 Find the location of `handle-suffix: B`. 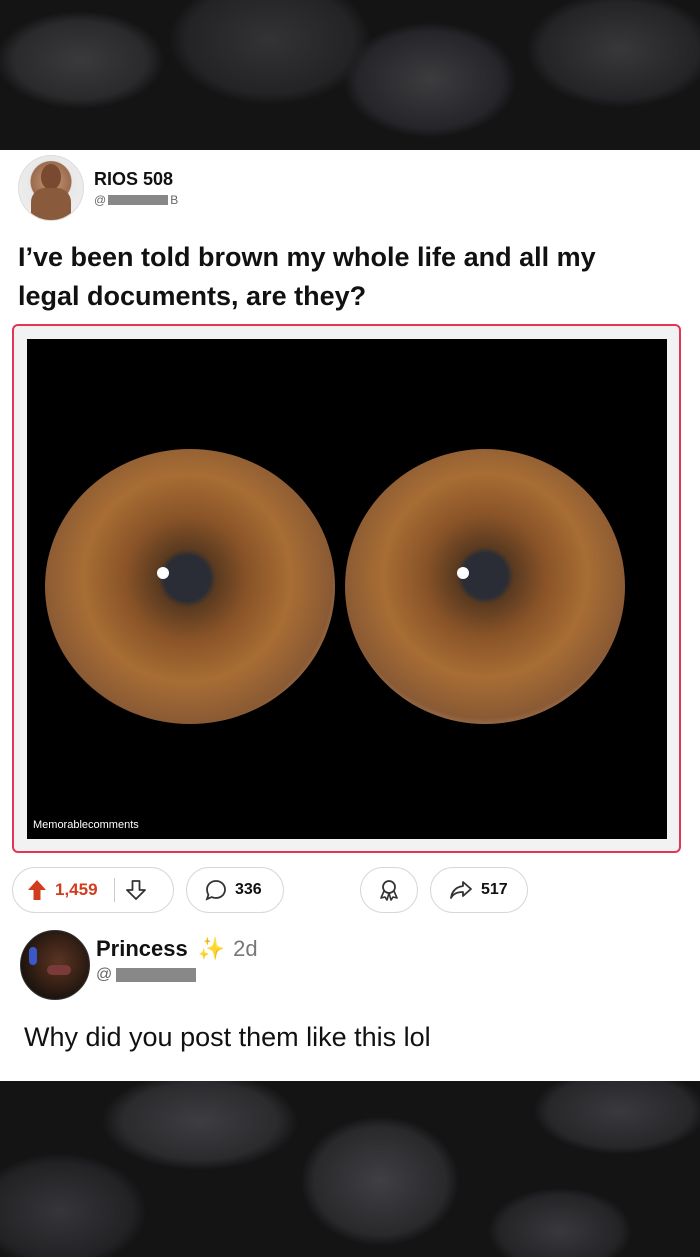

handle-suffix: B is located at coordinates (174, 200).